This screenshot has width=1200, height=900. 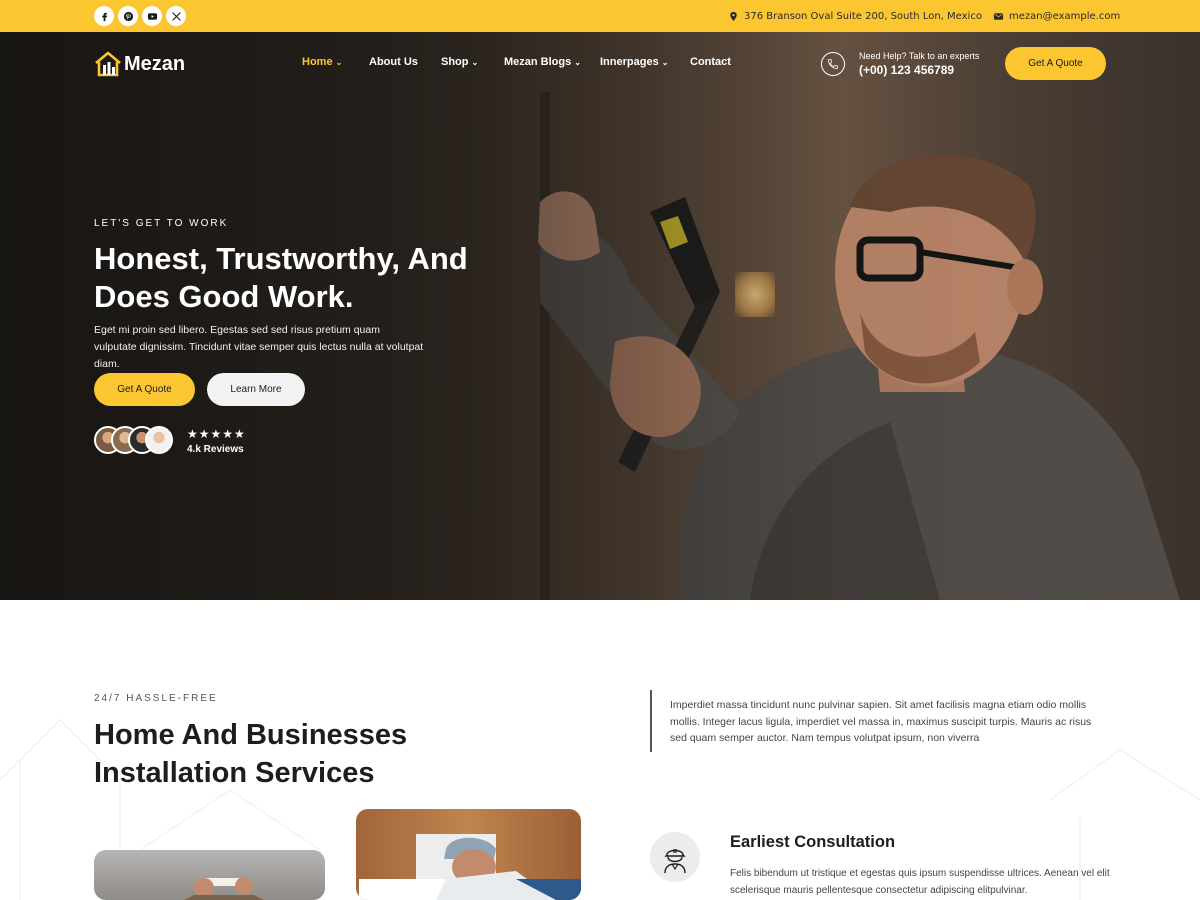 What do you see at coordinates (919, 56) in the screenshot?
I see `help-label: Need Help? Talk to an experts` at bounding box center [919, 56].